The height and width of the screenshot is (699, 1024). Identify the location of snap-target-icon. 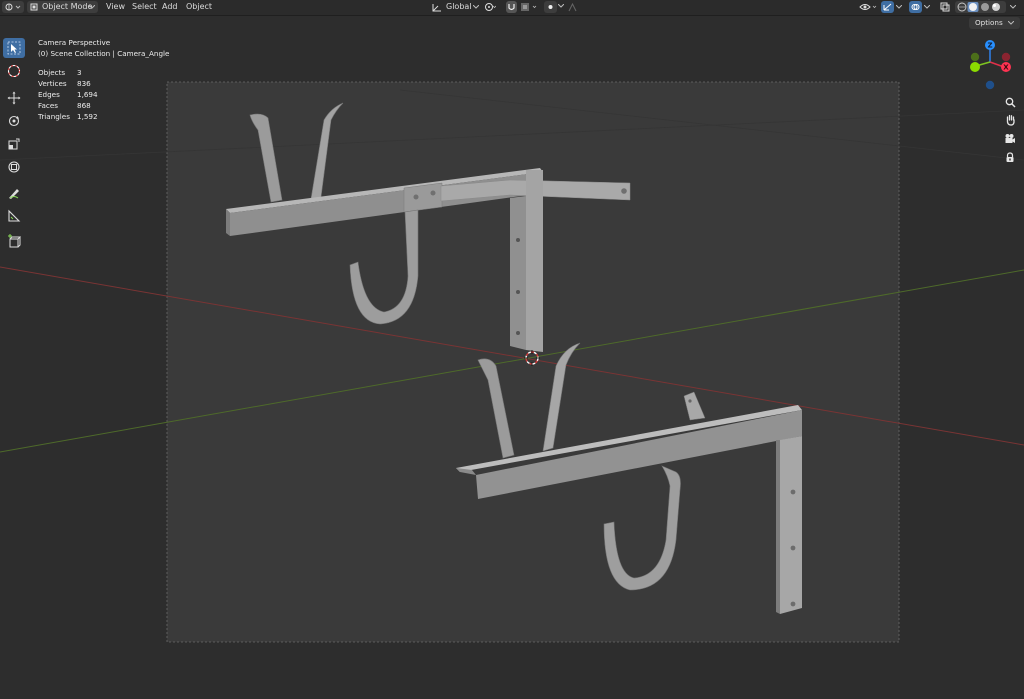
(530, 7).